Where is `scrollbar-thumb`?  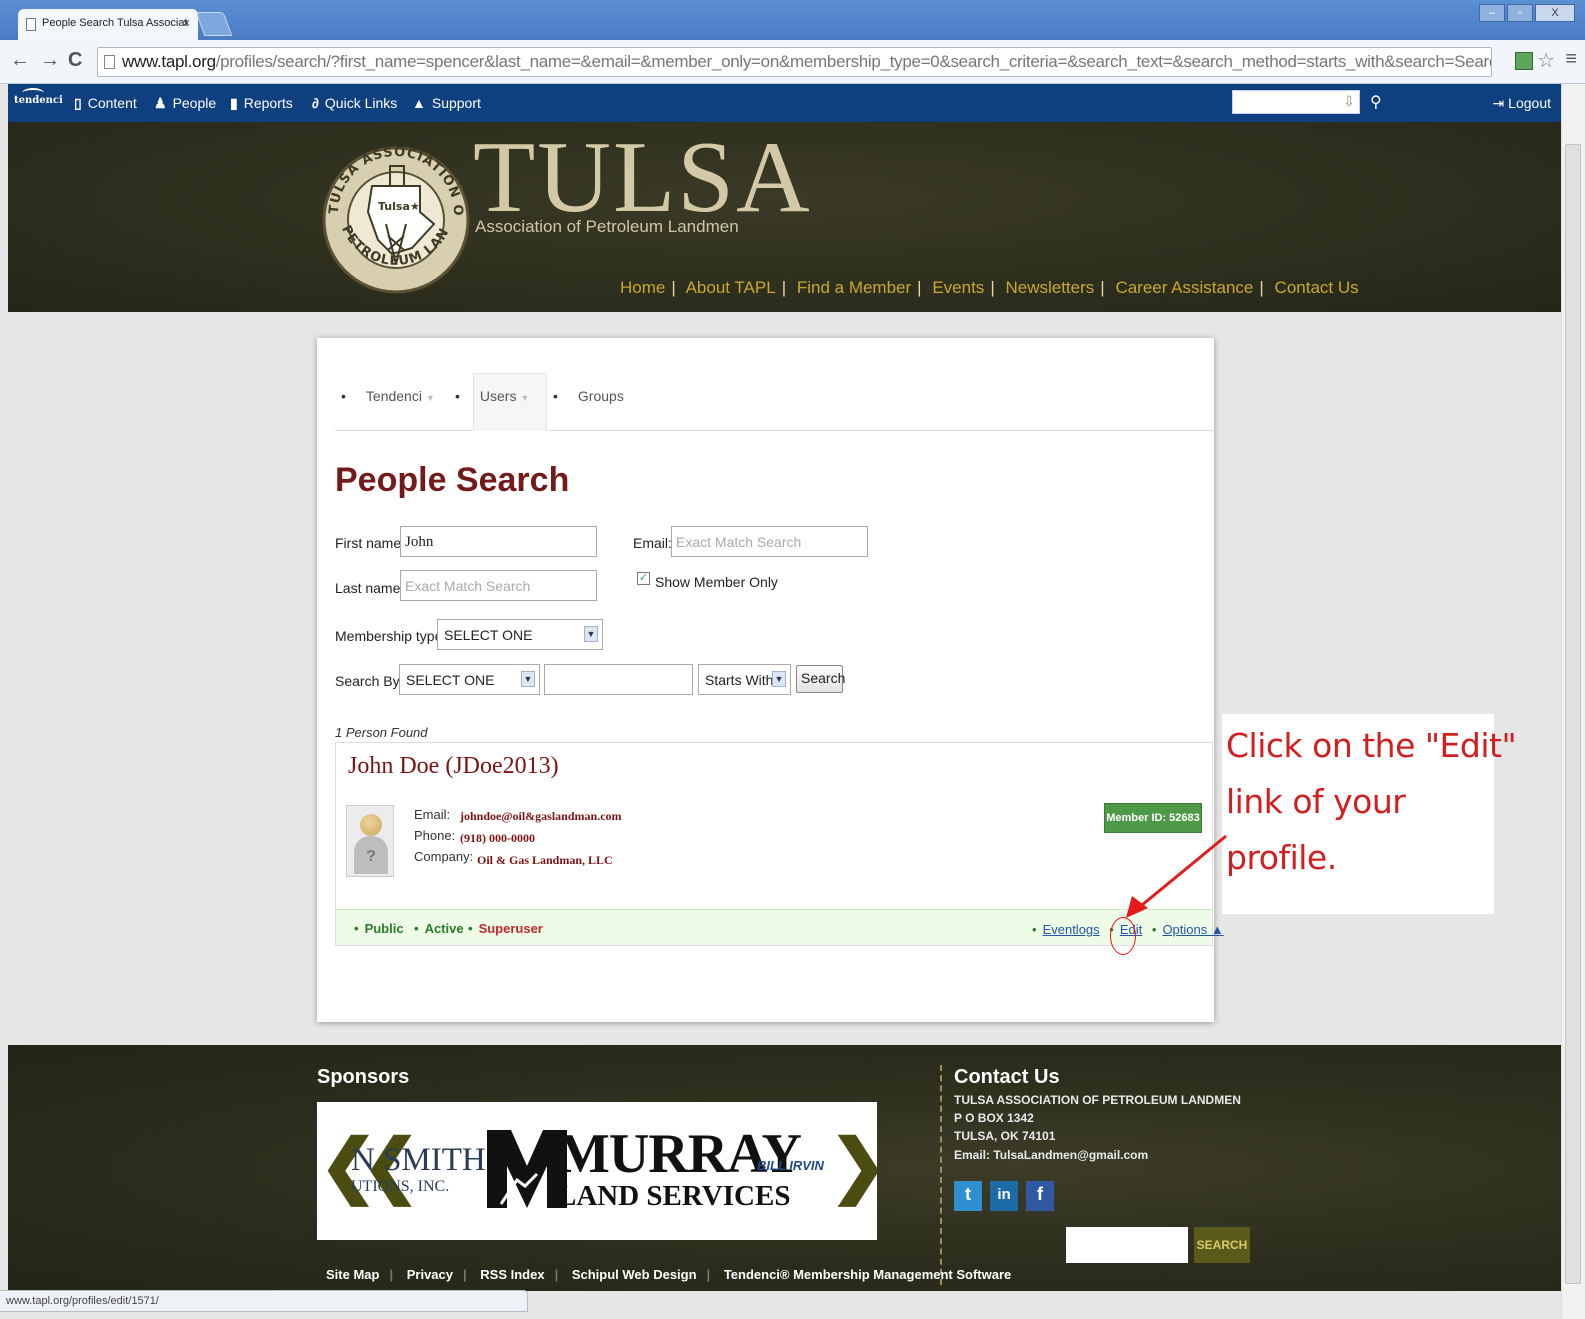 scrollbar-thumb is located at coordinates (1573, 714).